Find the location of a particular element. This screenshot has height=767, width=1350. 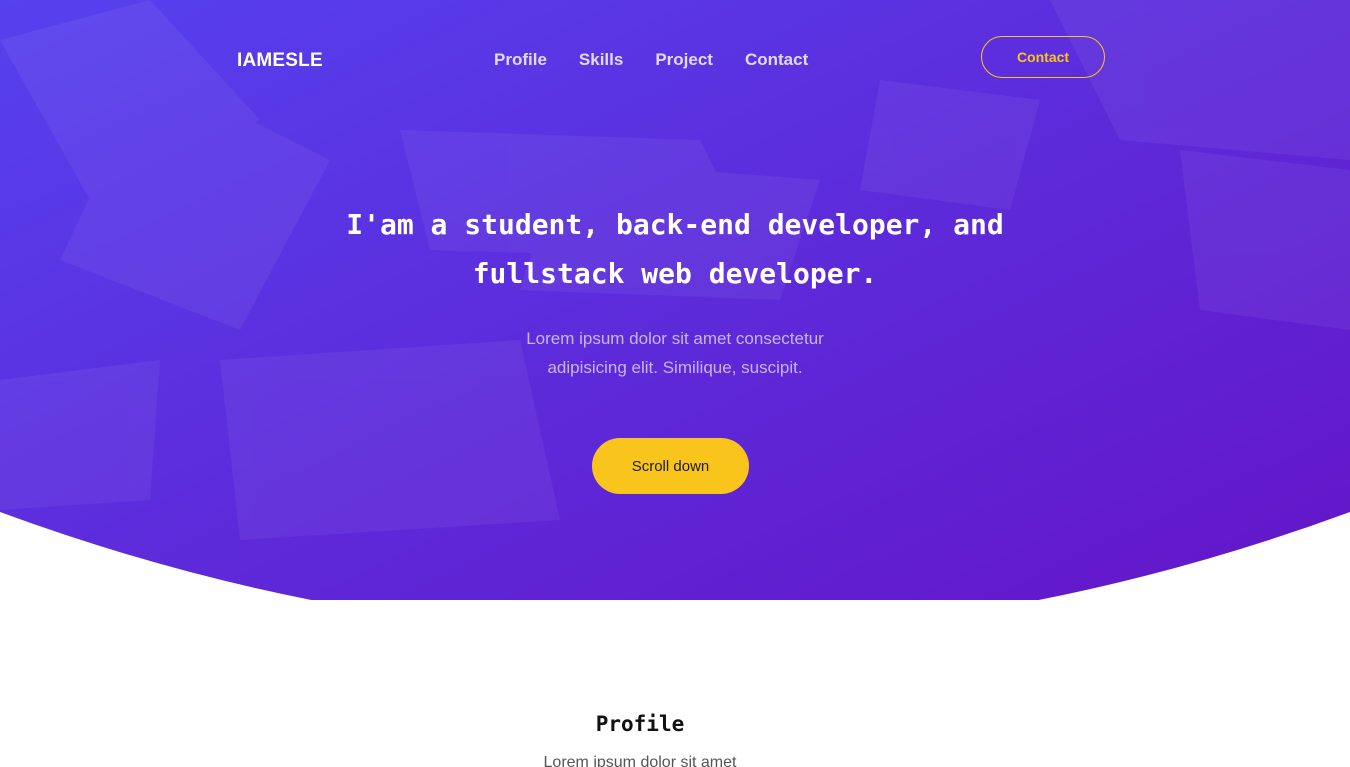

profile-section-title: Profile is located at coordinates (640, 724).